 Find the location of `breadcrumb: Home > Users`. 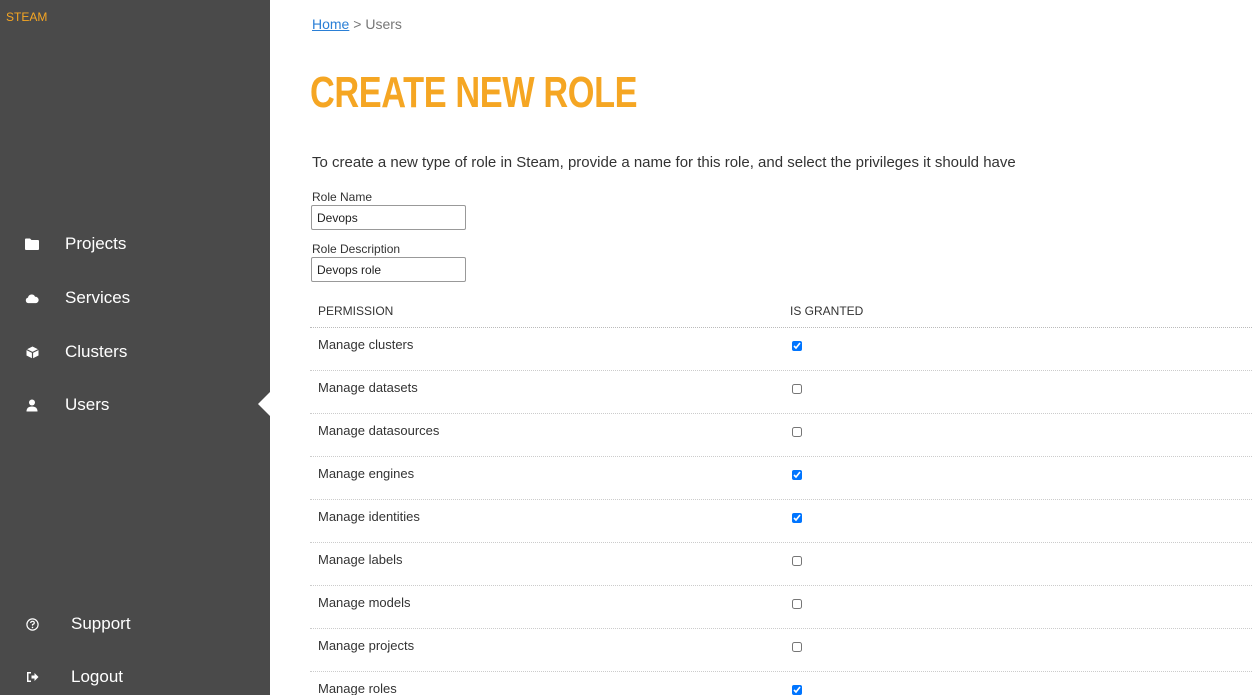

breadcrumb: Home > Users is located at coordinates (357, 24).